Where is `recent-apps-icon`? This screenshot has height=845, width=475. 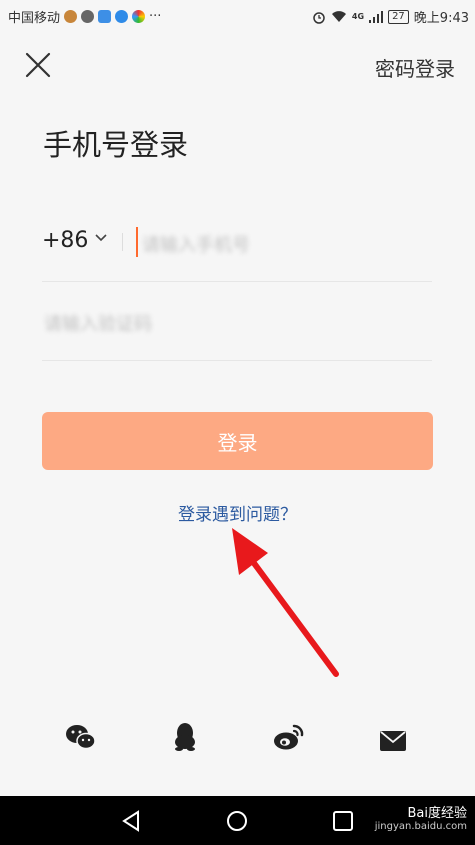
recent-apps-icon is located at coordinates (343, 821).